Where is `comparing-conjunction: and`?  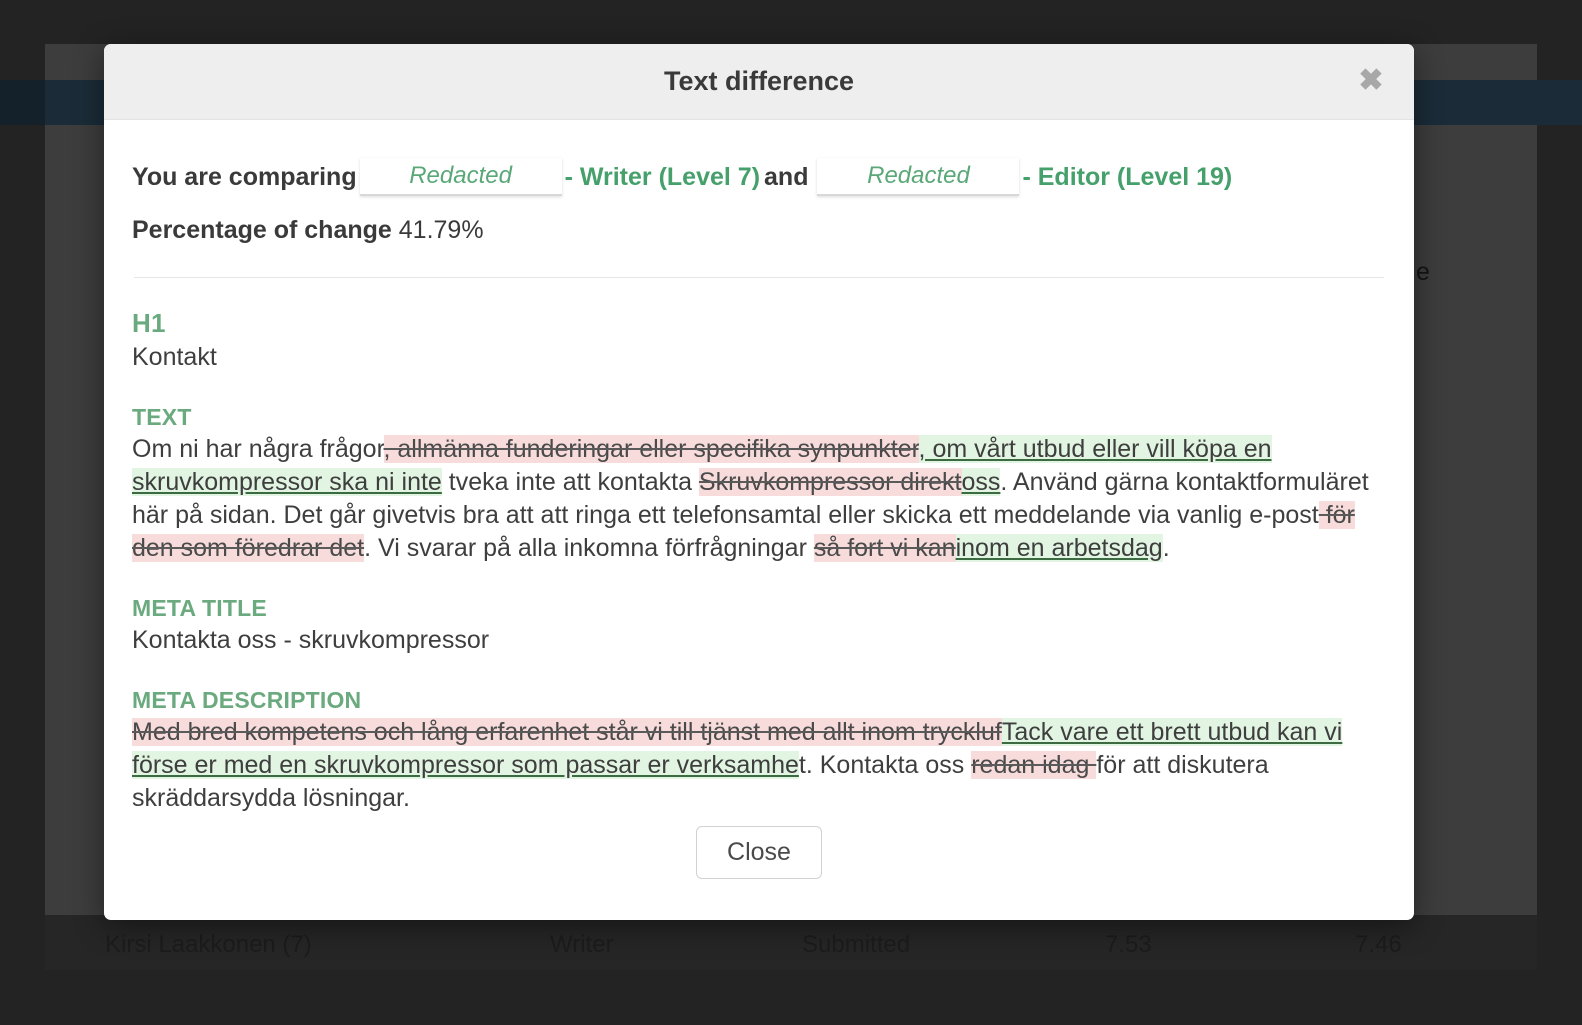 comparing-conjunction: and is located at coordinates (786, 177).